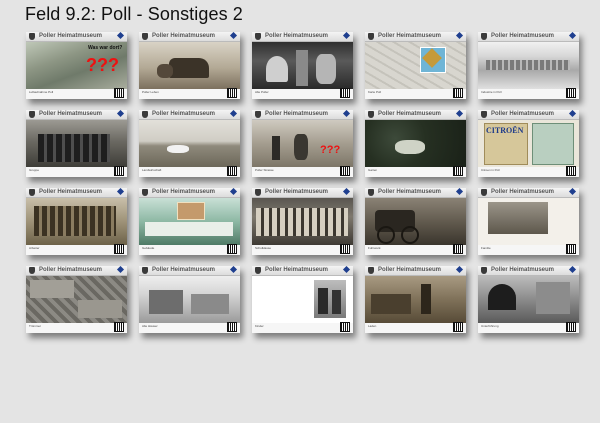 Image resolution: width=600 pixels, height=423 pixels. What do you see at coordinates (490, 326) in the screenshot?
I see `poster-caption: Unterführung` at bounding box center [490, 326].